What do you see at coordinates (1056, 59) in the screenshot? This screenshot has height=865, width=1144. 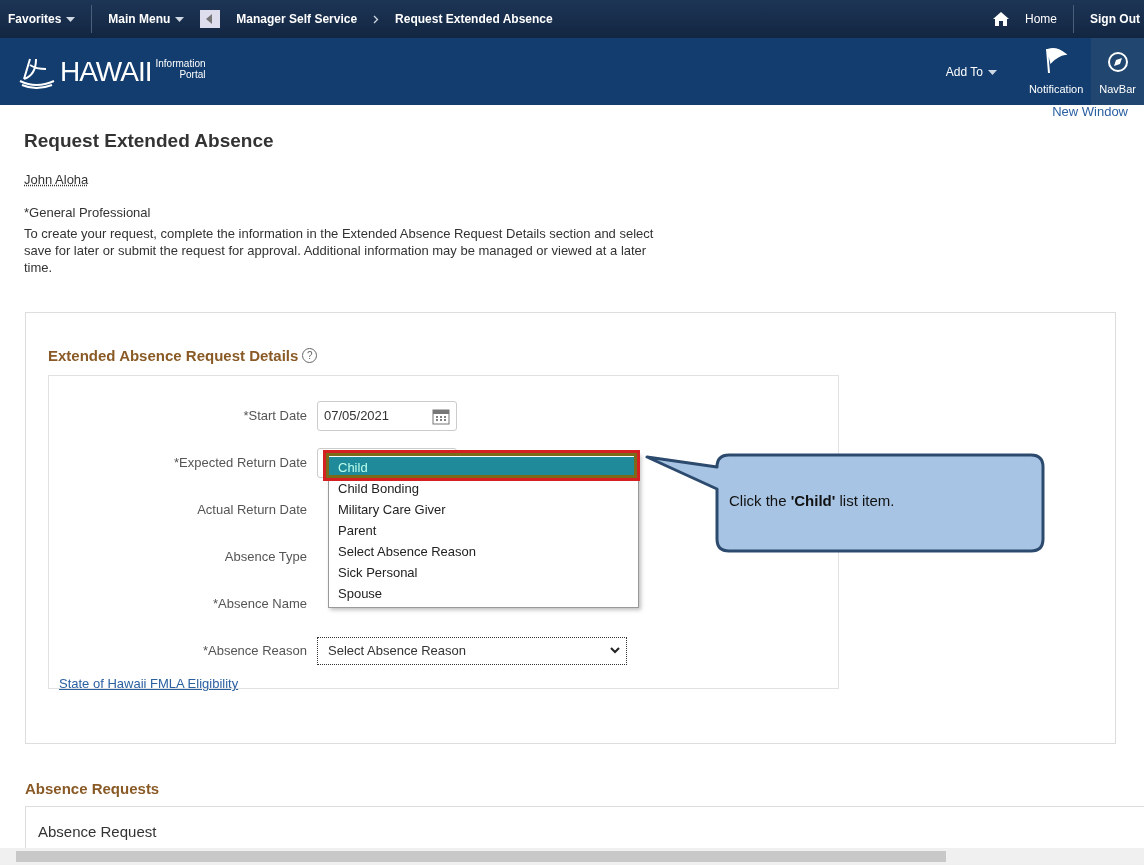 I see `flag-icon` at bounding box center [1056, 59].